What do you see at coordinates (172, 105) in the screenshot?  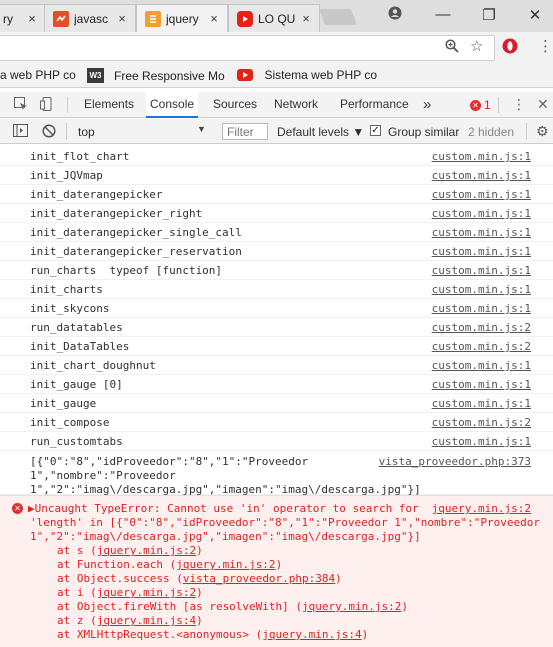 I see `tab-console: Console` at bounding box center [172, 105].